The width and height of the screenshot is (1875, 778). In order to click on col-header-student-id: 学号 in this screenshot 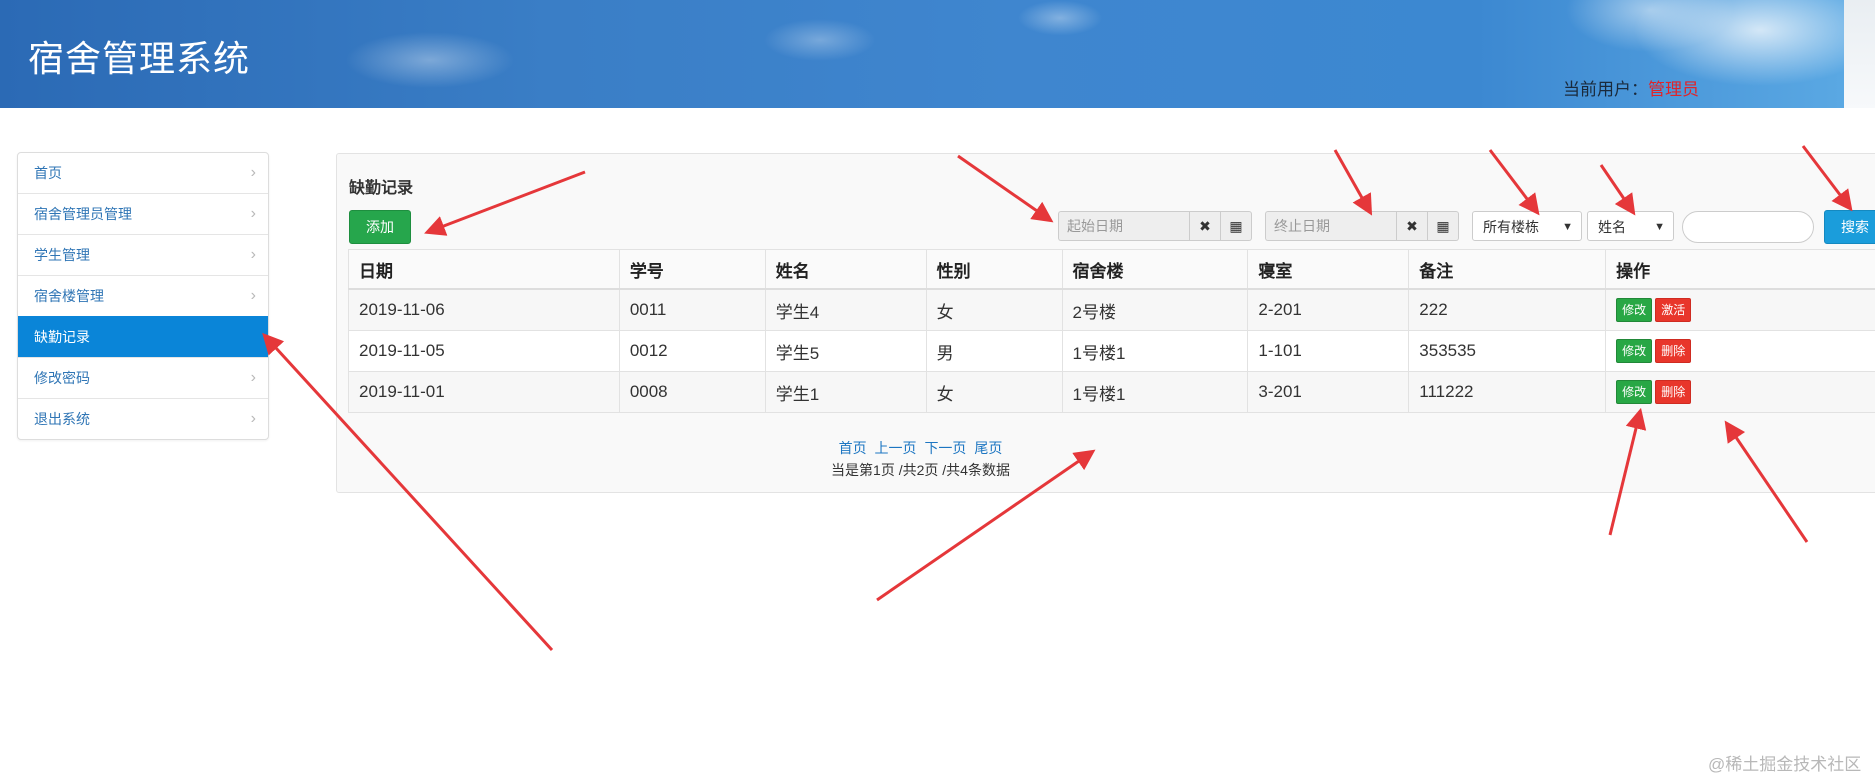, I will do `click(692, 269)`.